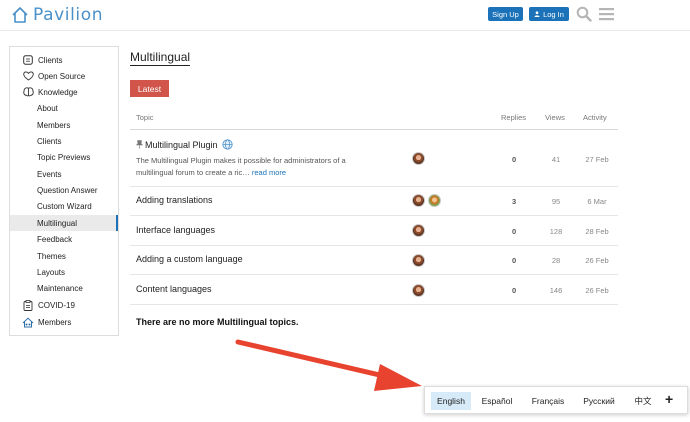  What do you see at coordinates (451, 401) in the screenshot?
I see `language-option-english: English` at bounding box center [451, 401].